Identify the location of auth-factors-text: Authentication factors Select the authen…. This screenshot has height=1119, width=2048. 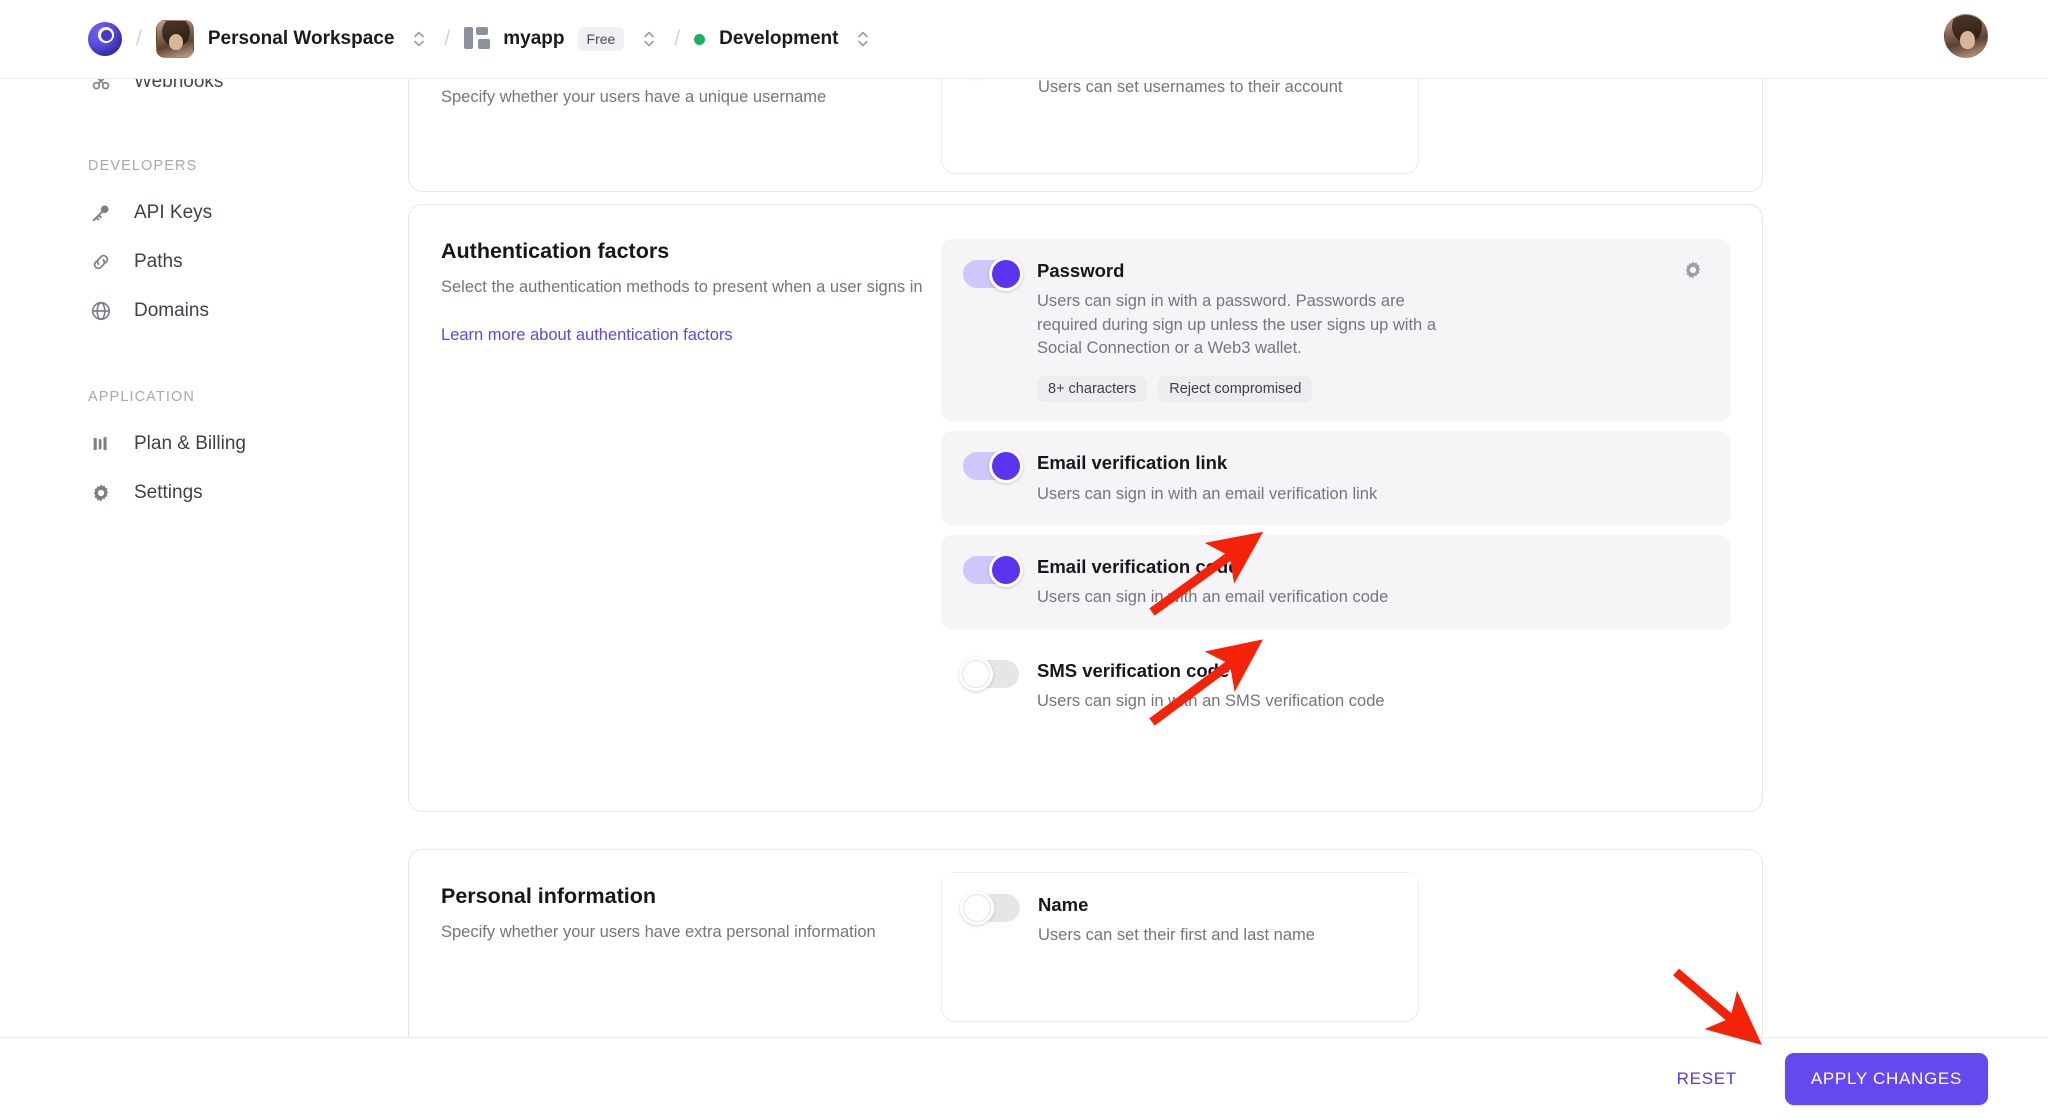
(691, 485).